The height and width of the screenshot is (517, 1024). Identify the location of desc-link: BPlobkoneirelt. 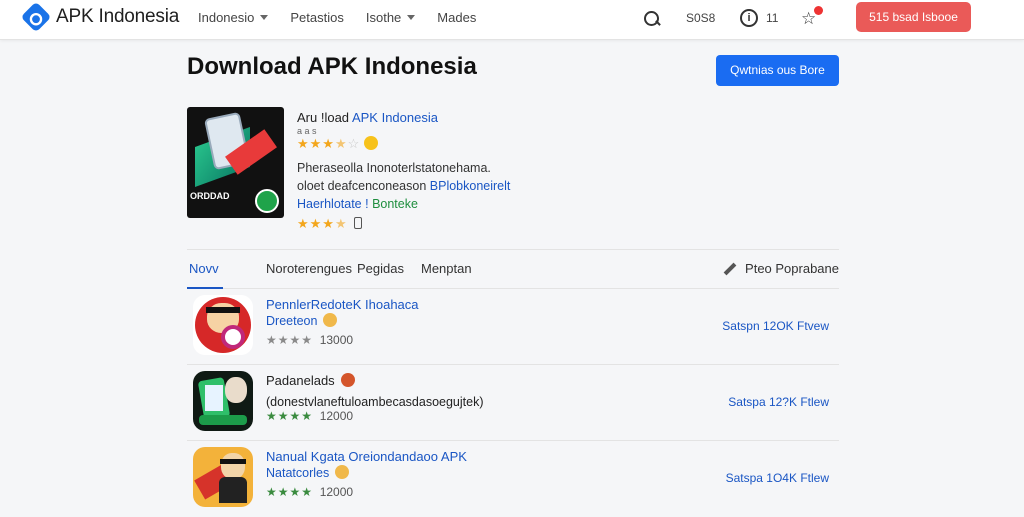
(470, 186).